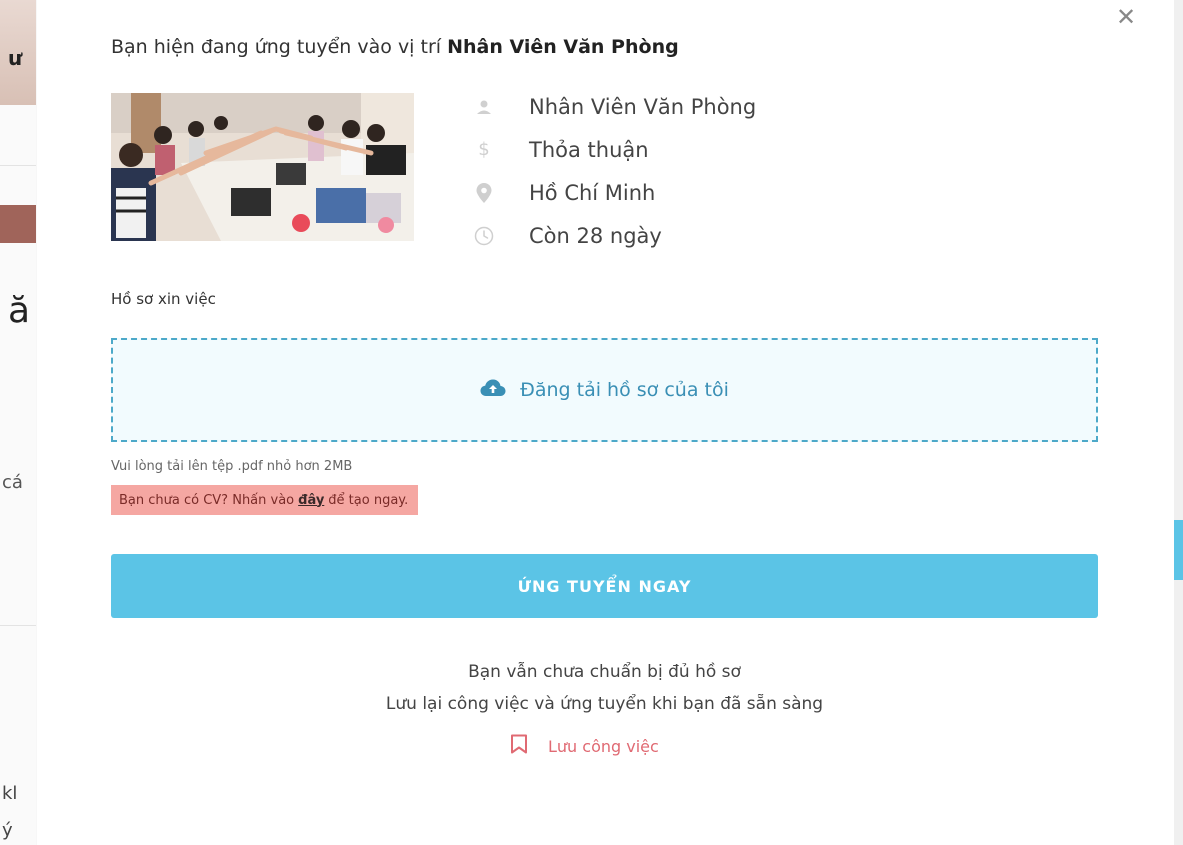 This screenshot has width=1183, height=845. I want to click on cloud-upload-icon, so click(493, 390).